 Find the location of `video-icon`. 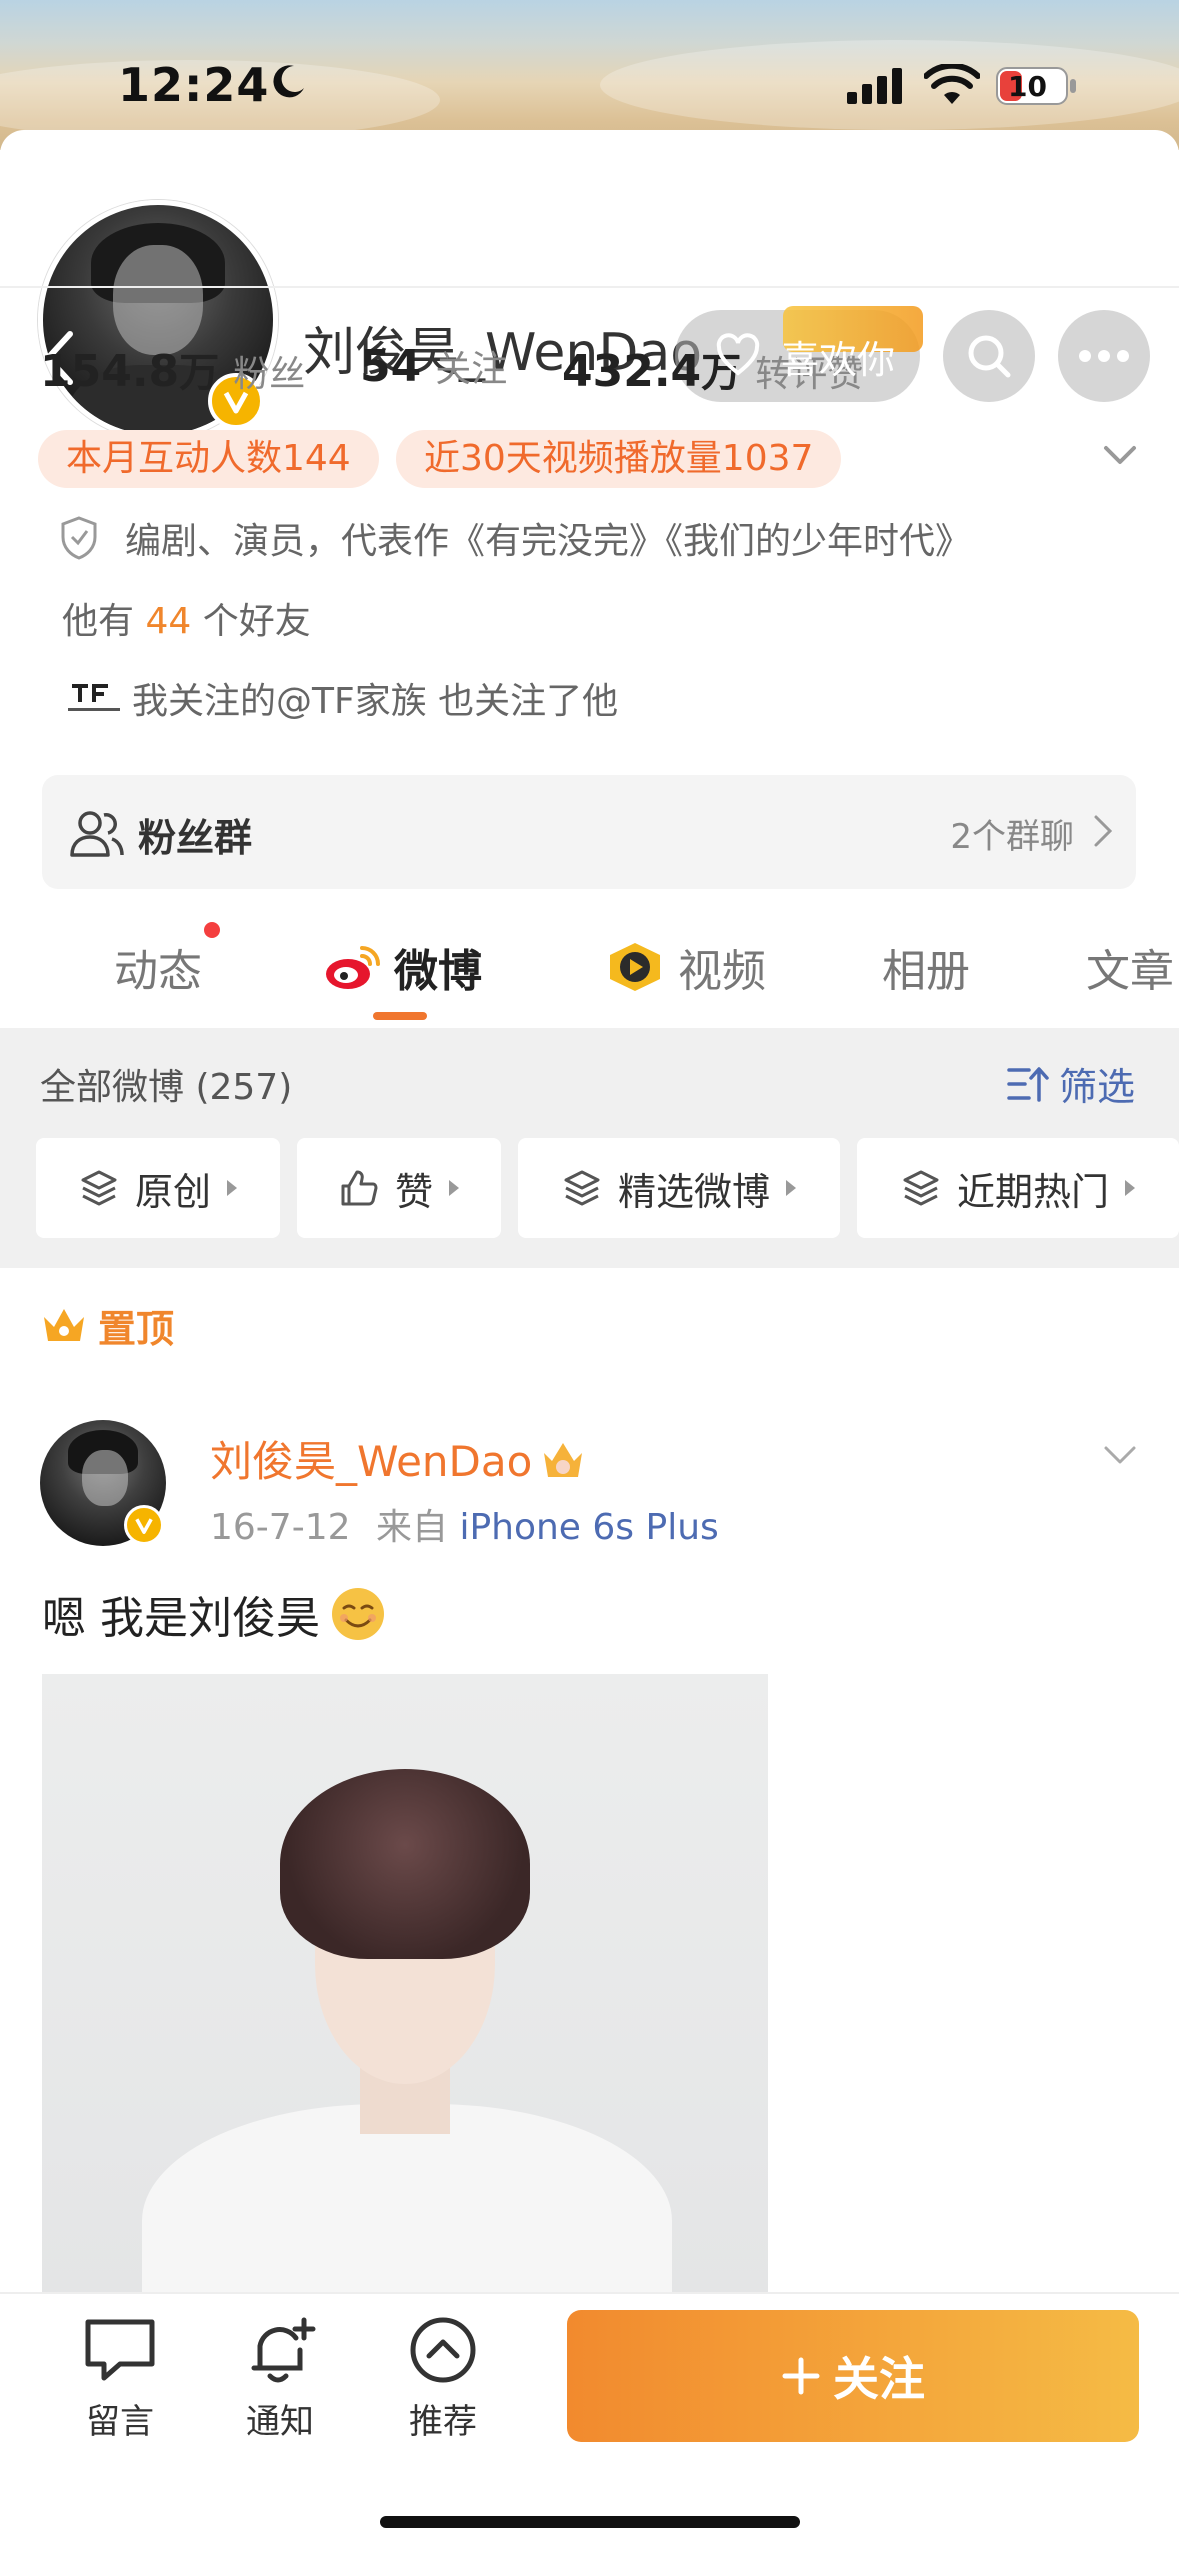

video-icon is located at coordinates (635, 967).